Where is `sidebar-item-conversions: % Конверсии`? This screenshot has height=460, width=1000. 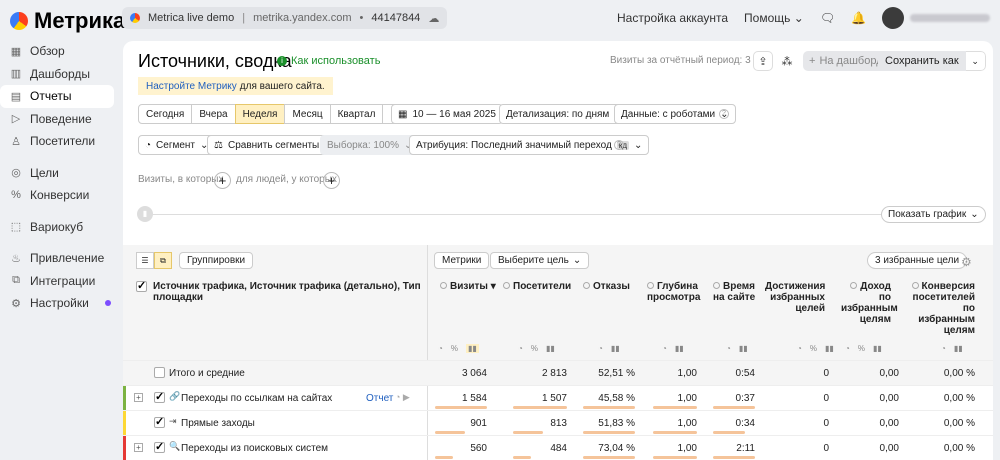
sidebar-item-conversions: % Конверсии is located at coordinates (57, 195).